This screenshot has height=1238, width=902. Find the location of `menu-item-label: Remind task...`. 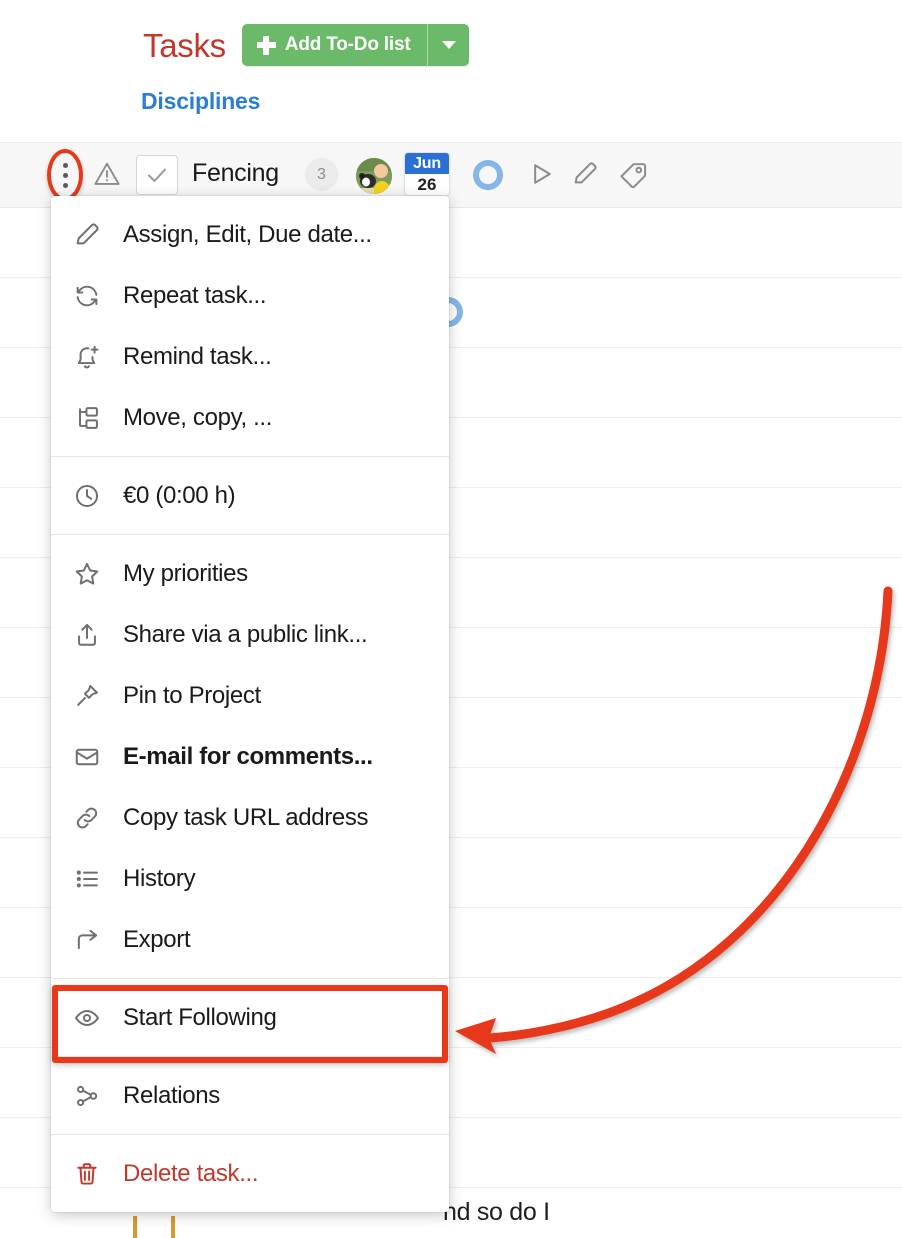

menu-item-label: Remind task... is located at coordinates (197, 356).